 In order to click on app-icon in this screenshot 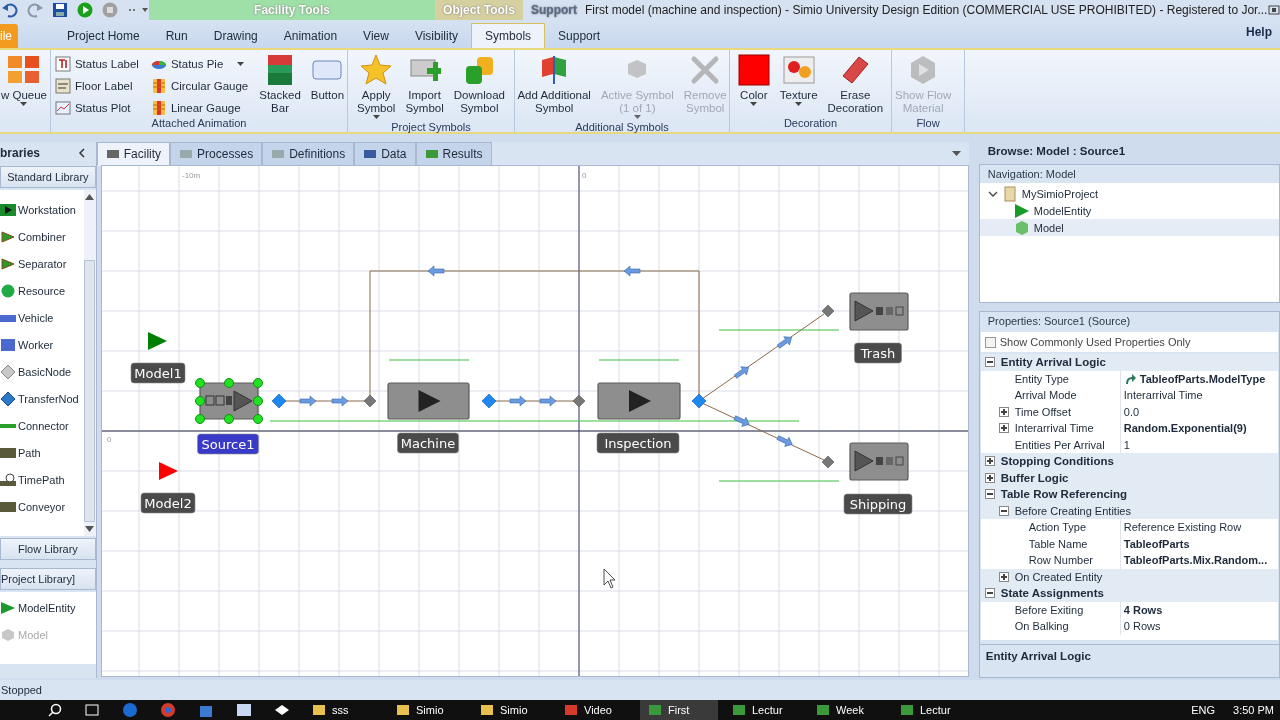, I will do `click(244, 710)`.